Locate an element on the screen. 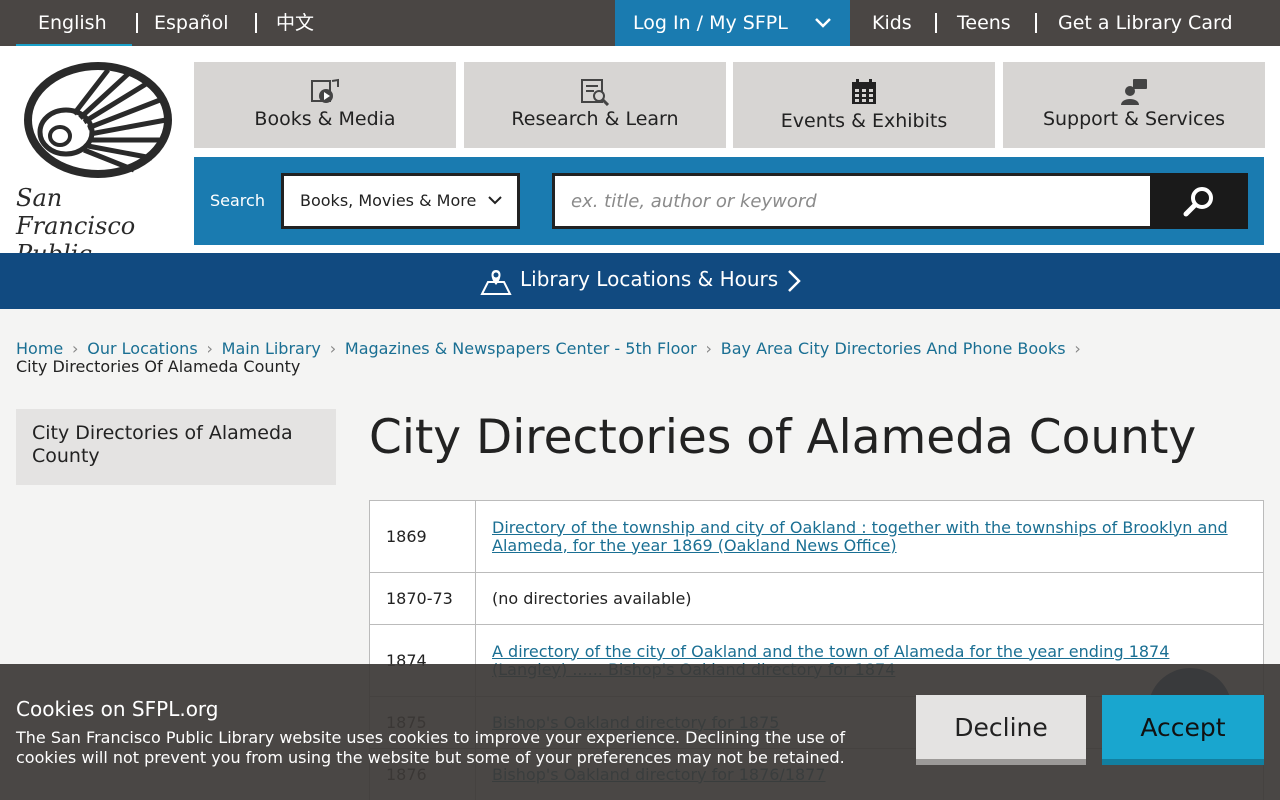 The height and width of the screenshot is (800, 1280). teens-link: Teens is located at coordinates (984, 23).